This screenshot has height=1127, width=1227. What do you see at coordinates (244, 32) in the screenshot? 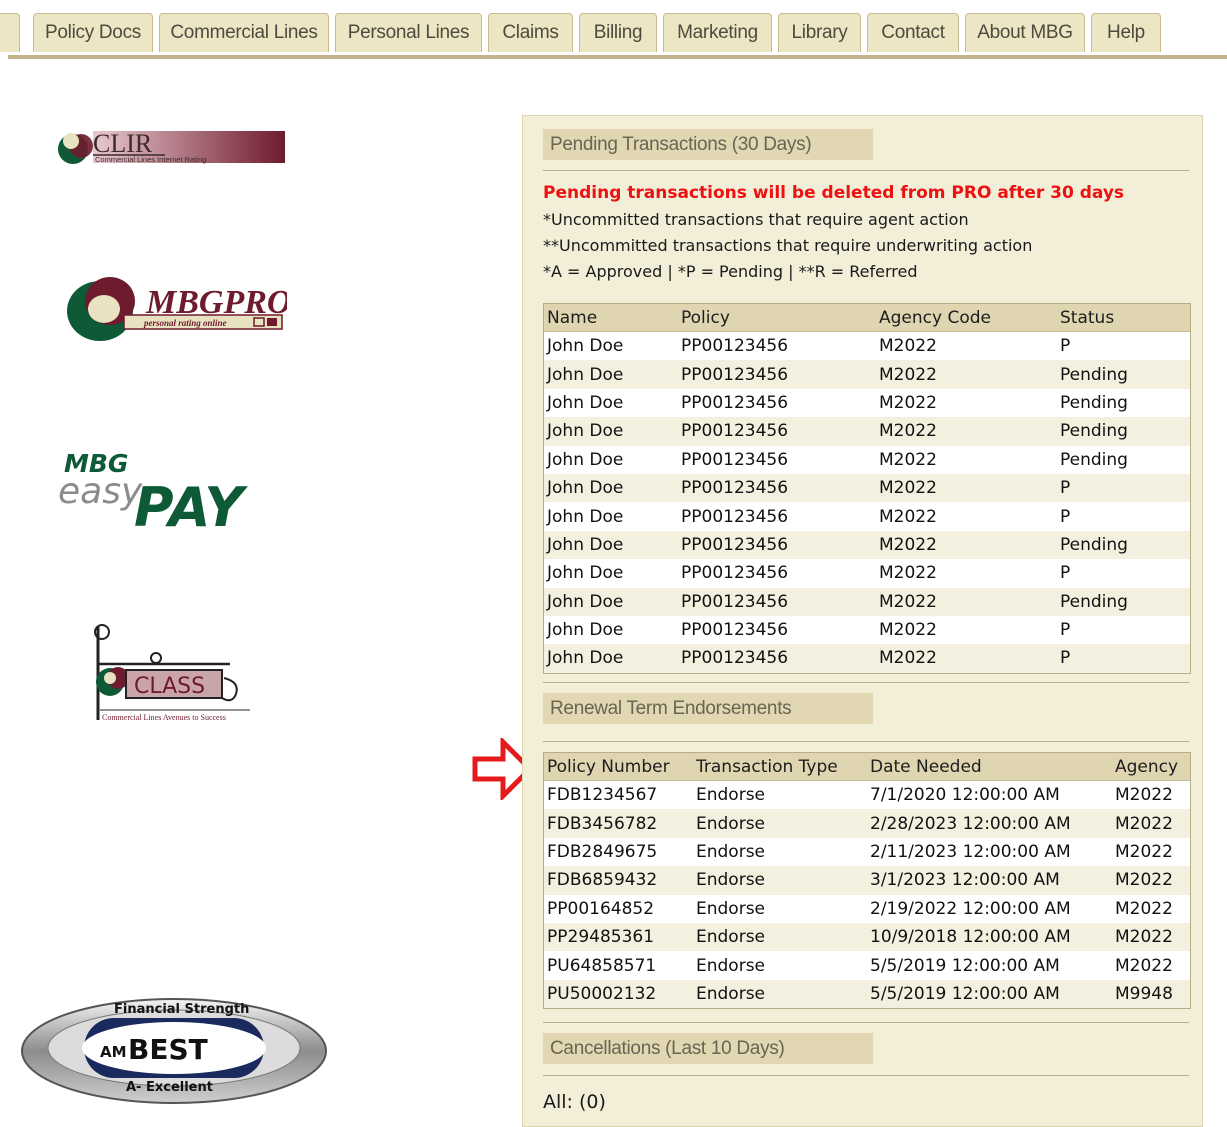
I see `tab-commercial-lines: Commercial Lines` at bounding box center [244, 32].